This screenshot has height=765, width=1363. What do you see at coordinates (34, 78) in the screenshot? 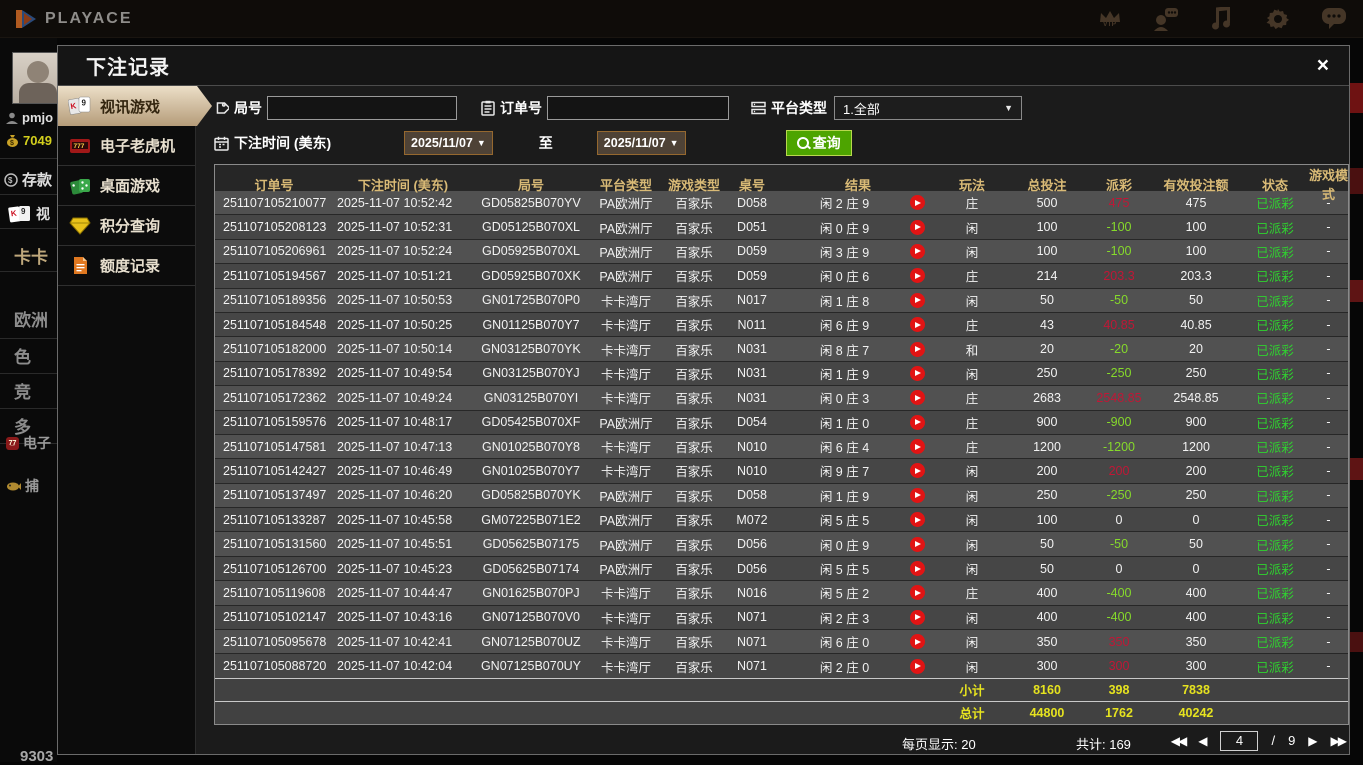
I see `avatar` at bounding box center [34, 78].